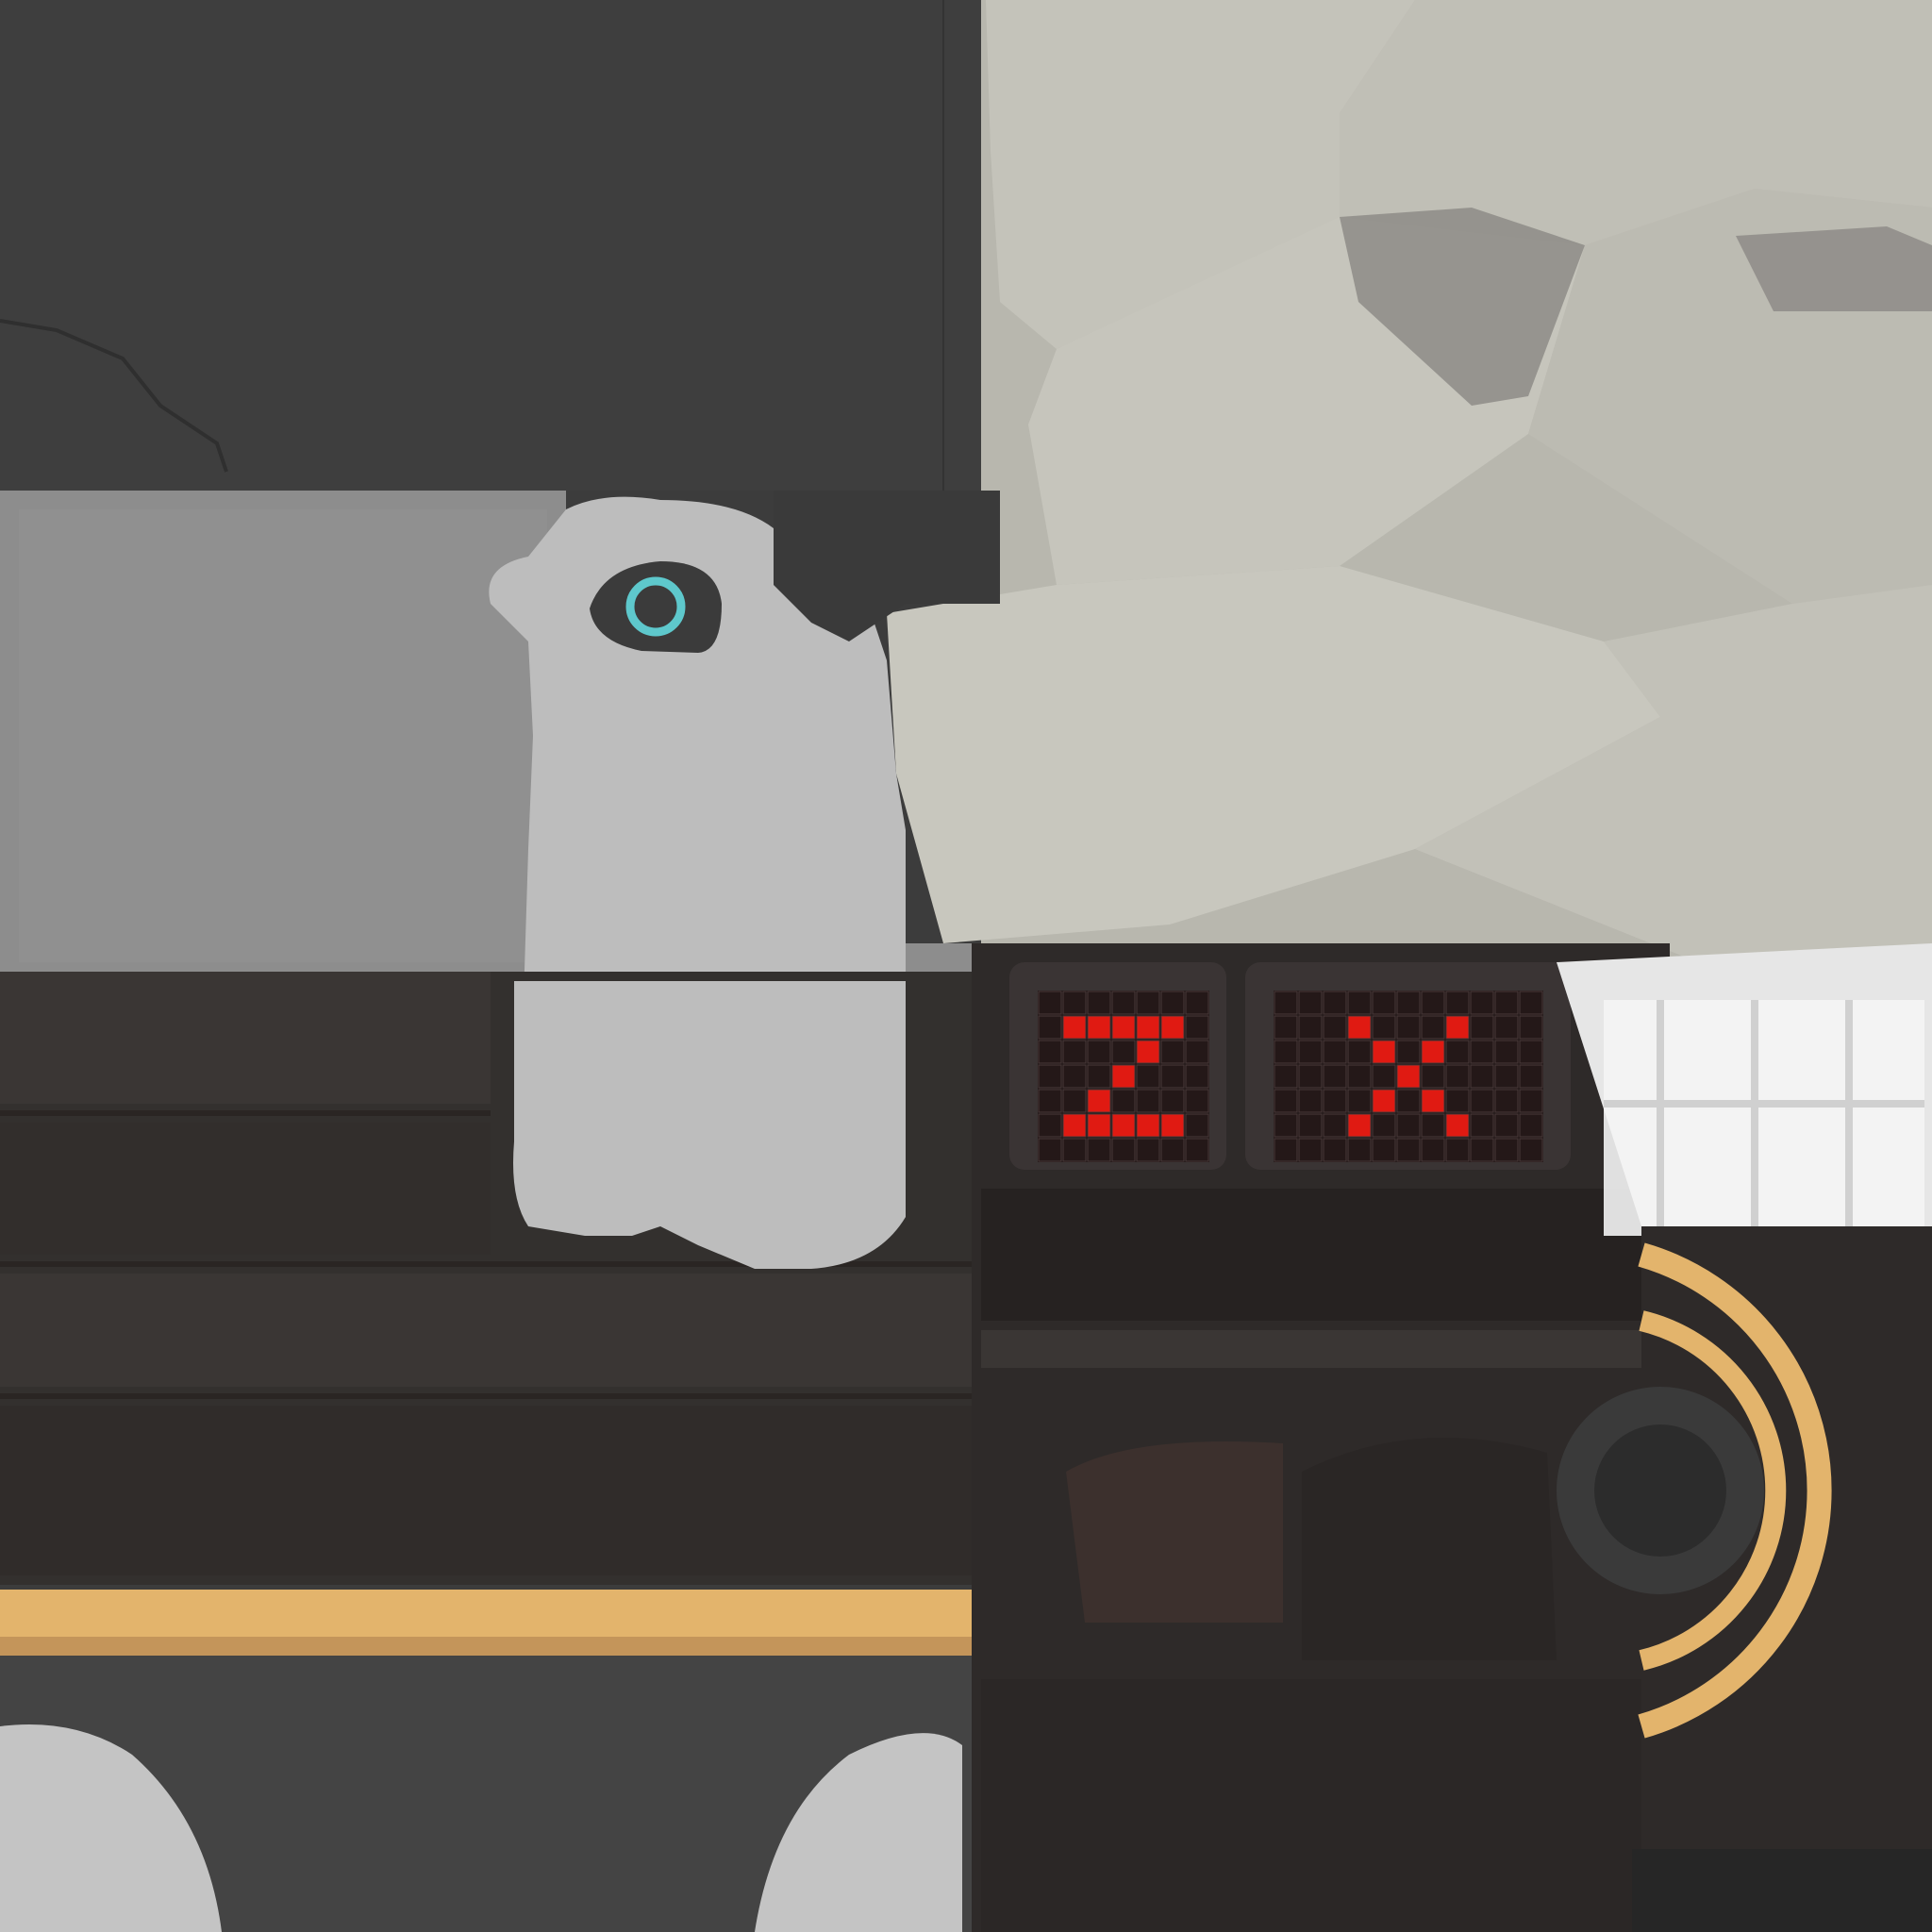 The height and width of the screenshot is (1932, 1932). I want to click on led-display-left, so click(1123, 1076).